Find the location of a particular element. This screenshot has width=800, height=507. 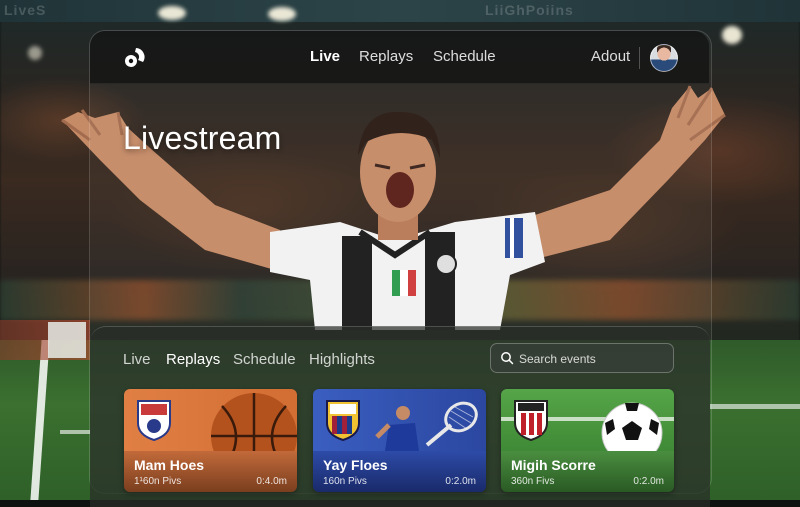

card-info: Yay Floes 160n Pivs 0:2.0m is located at coordinates (399, 471).